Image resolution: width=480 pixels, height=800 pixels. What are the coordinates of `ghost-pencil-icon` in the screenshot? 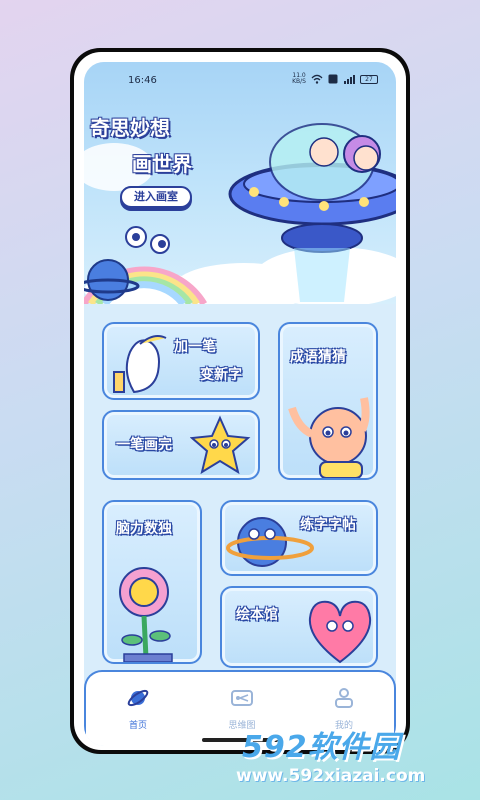 It's located at (140, 364).